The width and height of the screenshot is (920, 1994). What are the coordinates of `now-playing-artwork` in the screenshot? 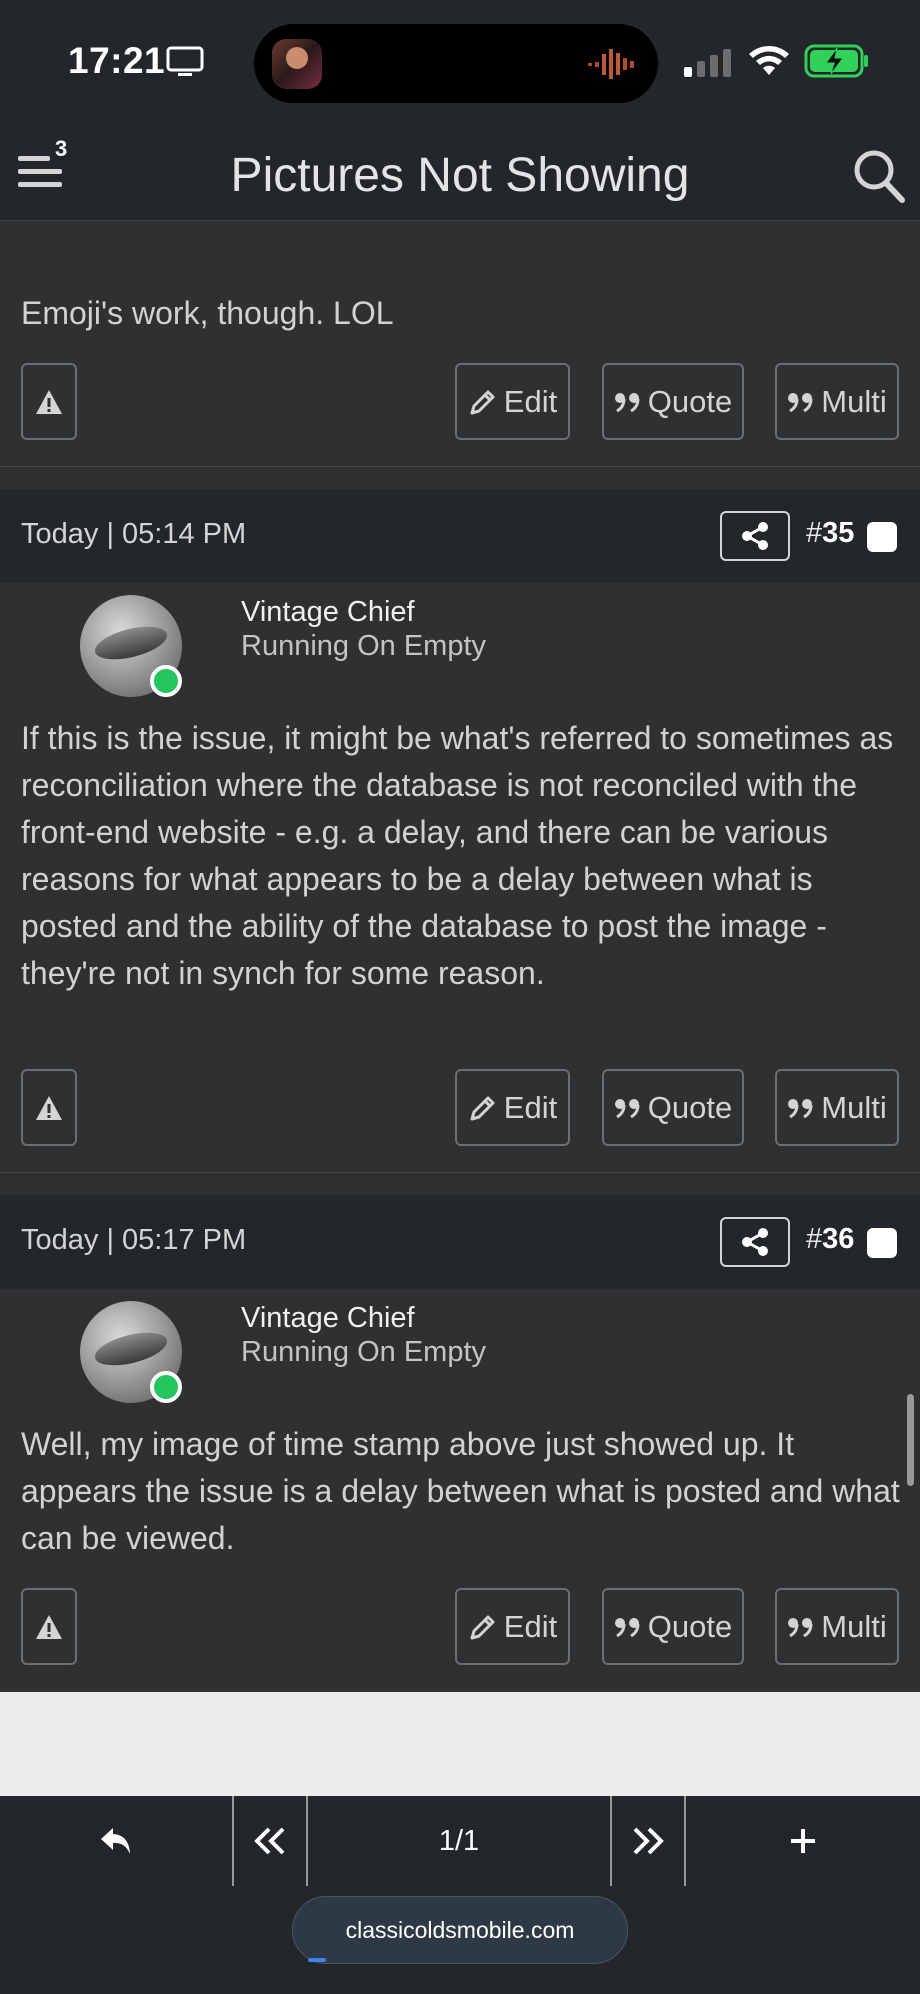 It's located at (297, 64).